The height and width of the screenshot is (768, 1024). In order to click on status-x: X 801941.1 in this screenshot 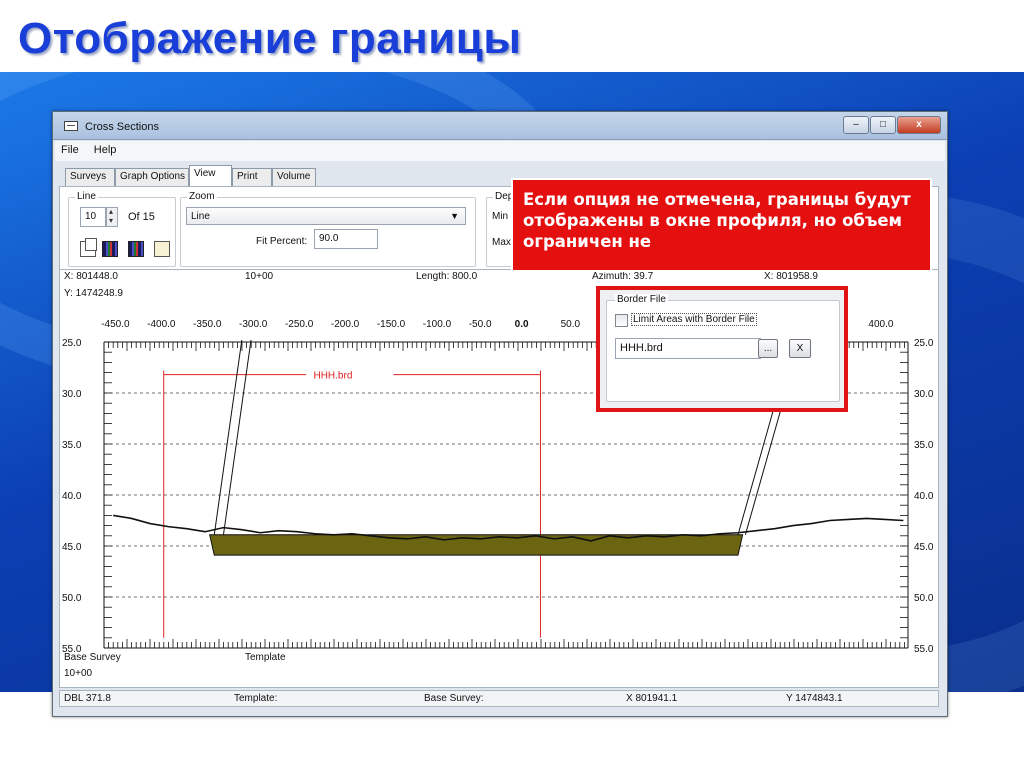, I will do `click(652, 698)`.